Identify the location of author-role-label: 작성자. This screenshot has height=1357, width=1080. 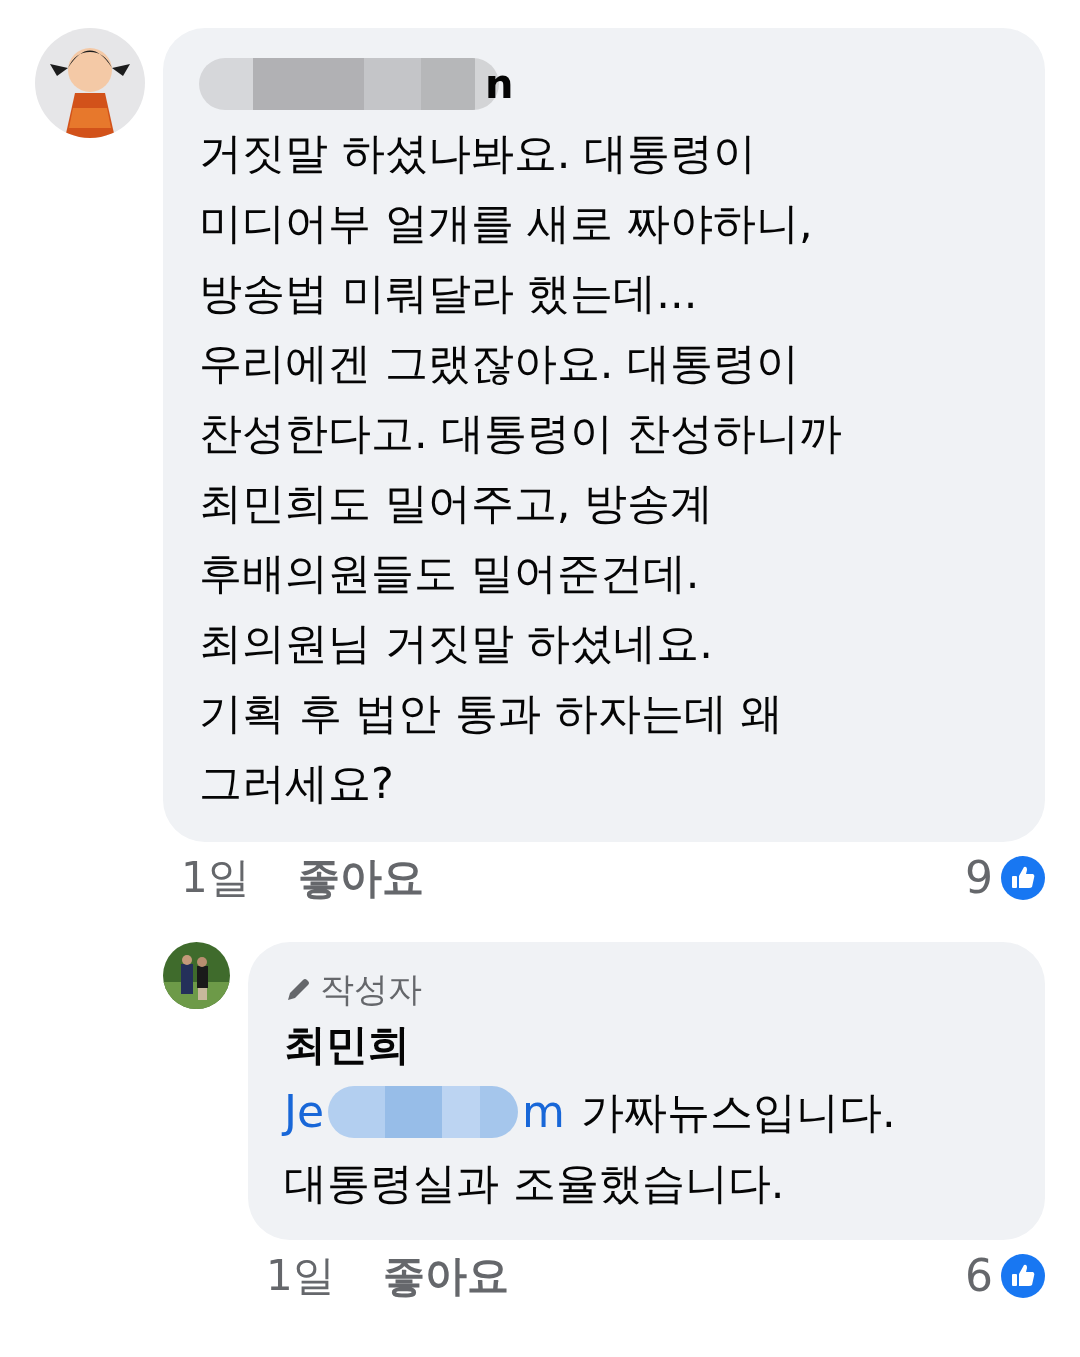
(371, 989).